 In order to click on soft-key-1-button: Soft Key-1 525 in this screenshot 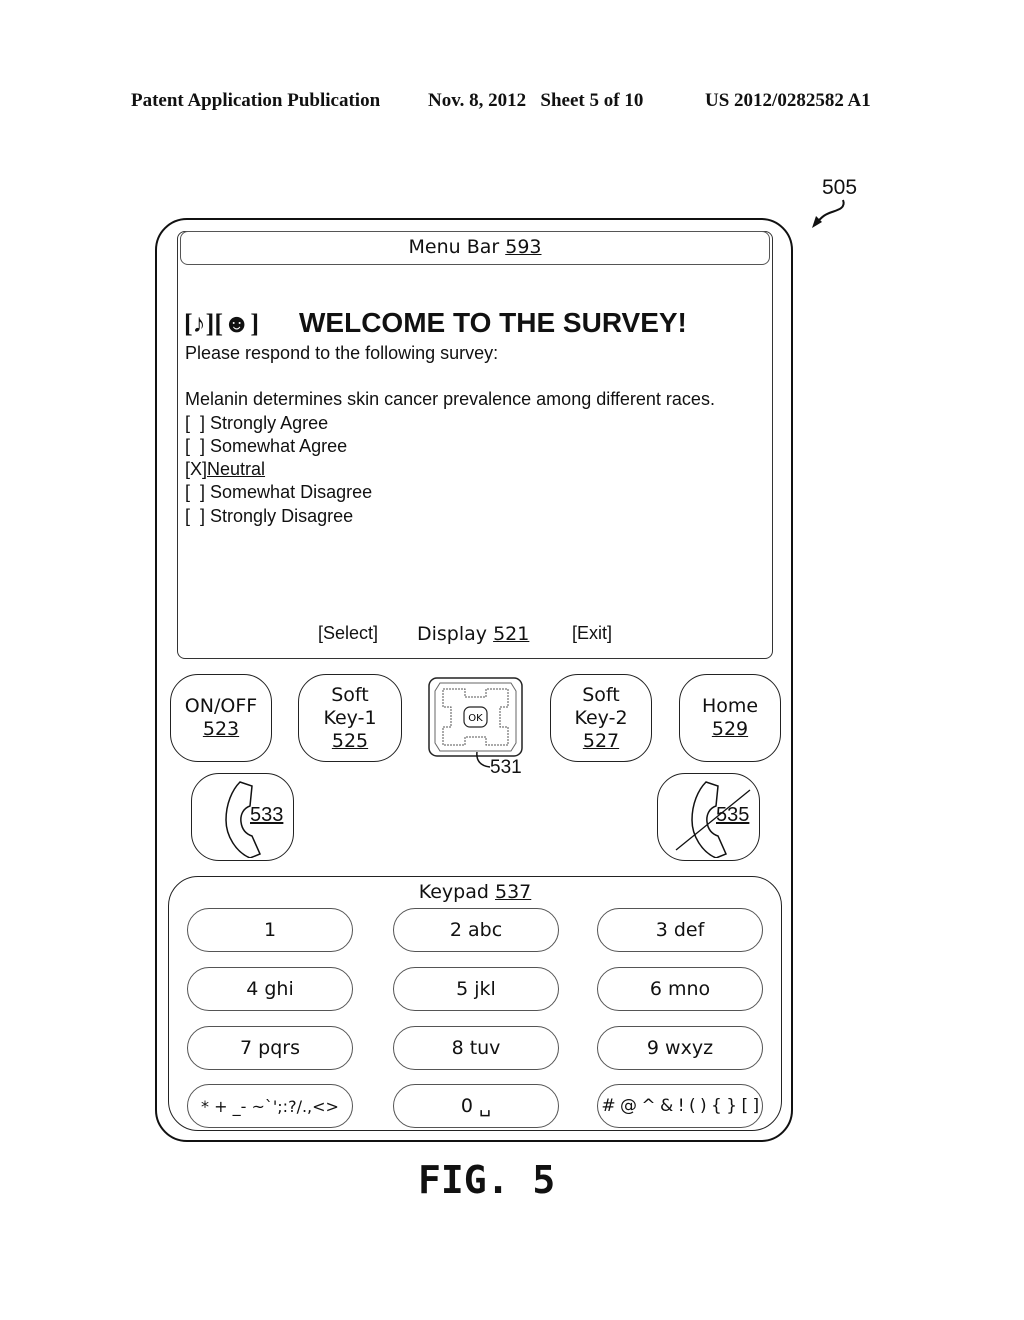, I will do `click(350, 718)`.